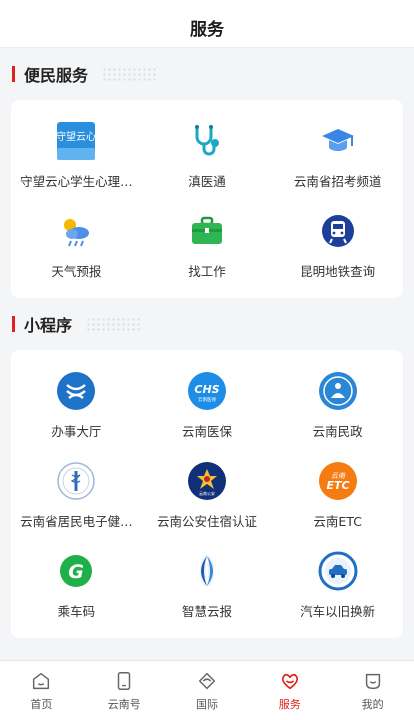 This screenshot has height=720, width=414. Describe the element at coordinates (56, 75) in the screenshot. I see `section-title: 便民服务` at that location.